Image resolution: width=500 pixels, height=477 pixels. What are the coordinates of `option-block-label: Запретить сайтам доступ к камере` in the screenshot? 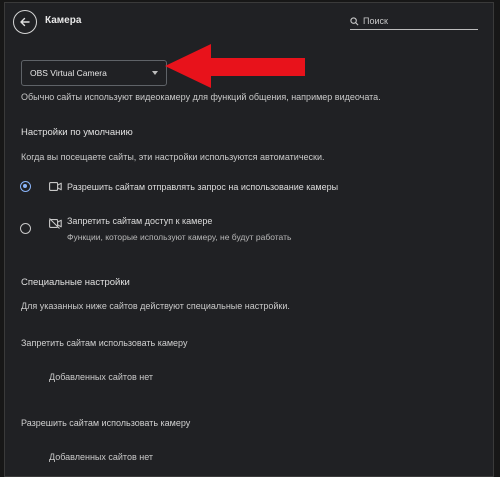 It's located at (139, 221).